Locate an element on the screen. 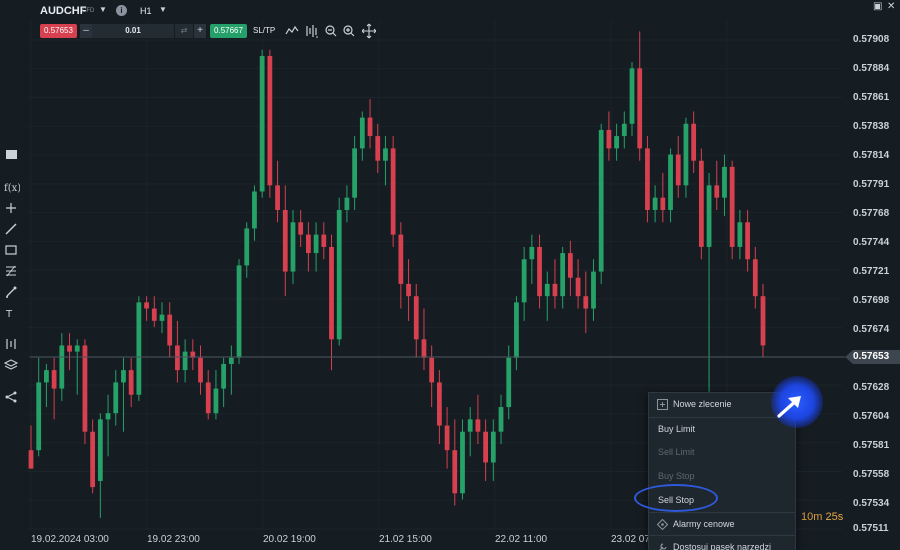 The height and width of the screenshot is (550, 900). svg-text: T is located at coordinates (9, 314).